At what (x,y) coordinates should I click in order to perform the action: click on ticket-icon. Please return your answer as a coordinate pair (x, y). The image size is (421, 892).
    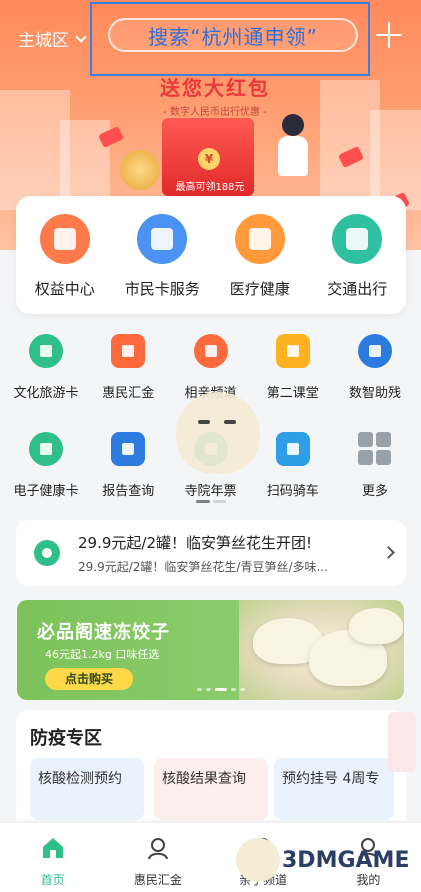
    Looking at the image, I should click on (46, 351).